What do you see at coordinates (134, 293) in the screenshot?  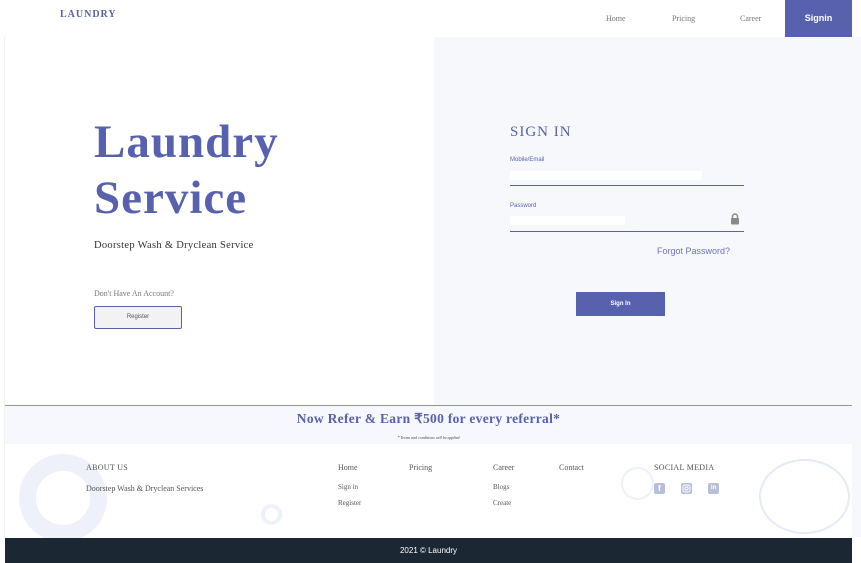 I see `no-account-text: Don't Have An Account?` at bounding box center [134, 293].